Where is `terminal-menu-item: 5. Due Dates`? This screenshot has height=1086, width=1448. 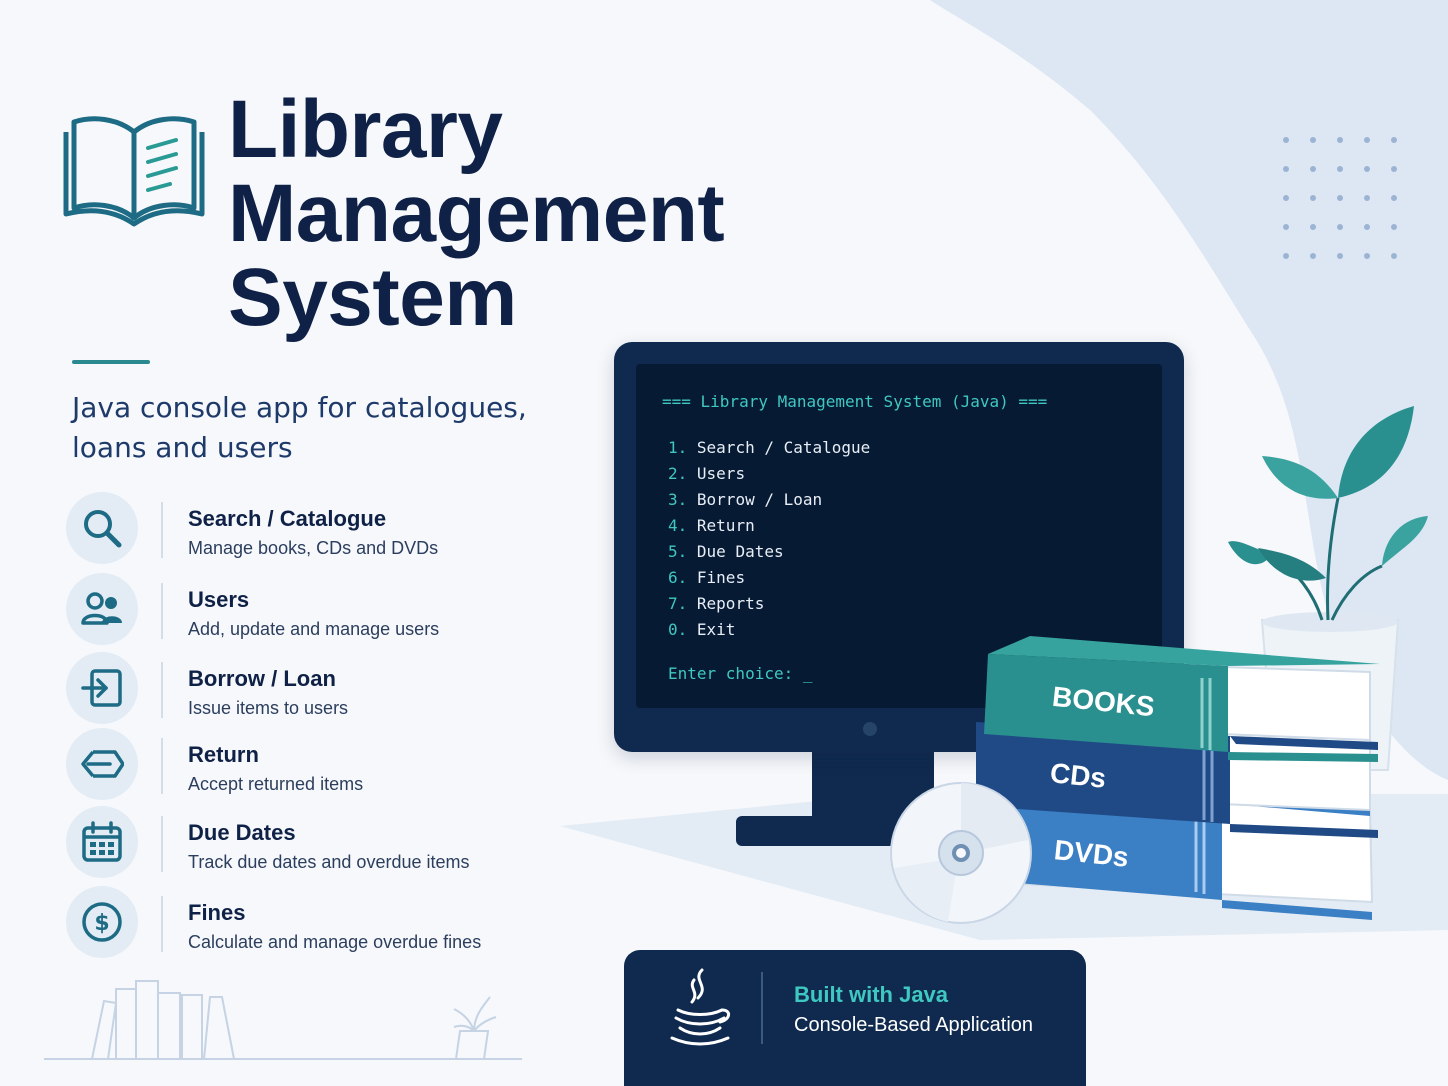 terminal-menu-item: 5. Due Dates is located at coordinates (726, 551).